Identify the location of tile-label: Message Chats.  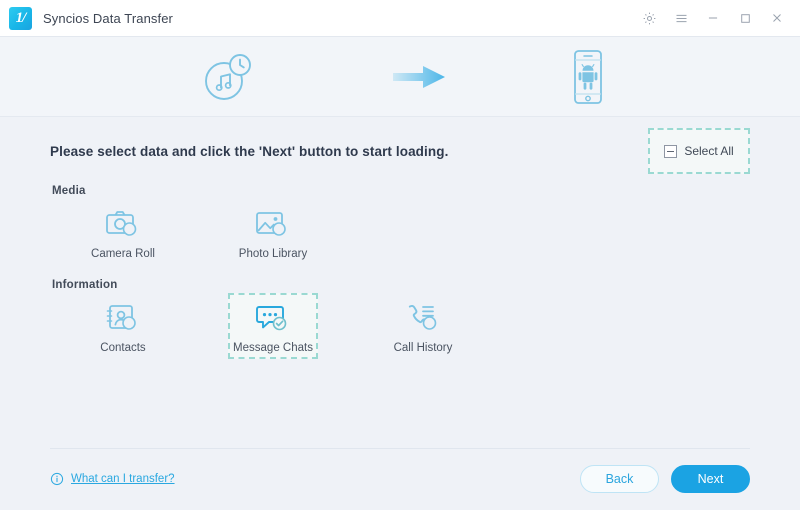
(273, 348).